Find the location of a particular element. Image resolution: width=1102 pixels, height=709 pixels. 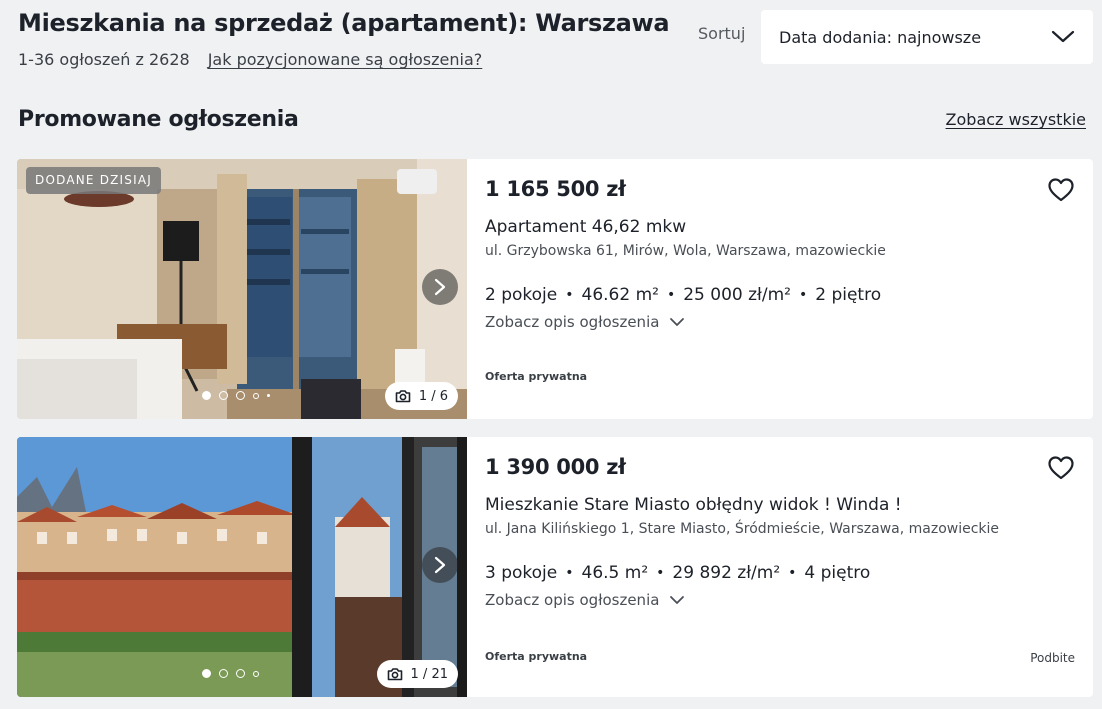

listing-photo: DODANE DZISIAJ 1 / 6 is located at coordinates (242, 289).